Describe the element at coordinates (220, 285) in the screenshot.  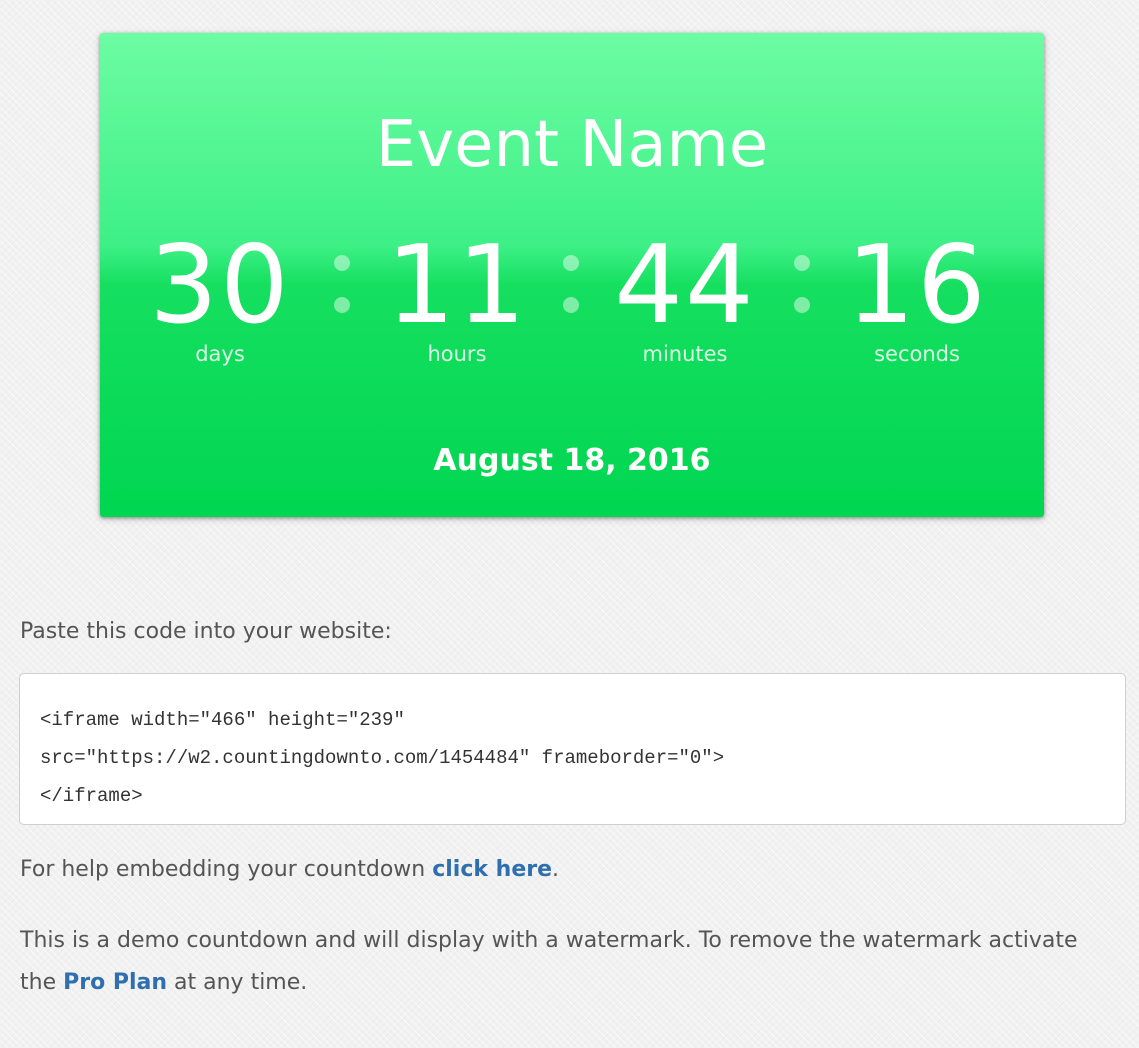
I see `days-value: 30` at that location.